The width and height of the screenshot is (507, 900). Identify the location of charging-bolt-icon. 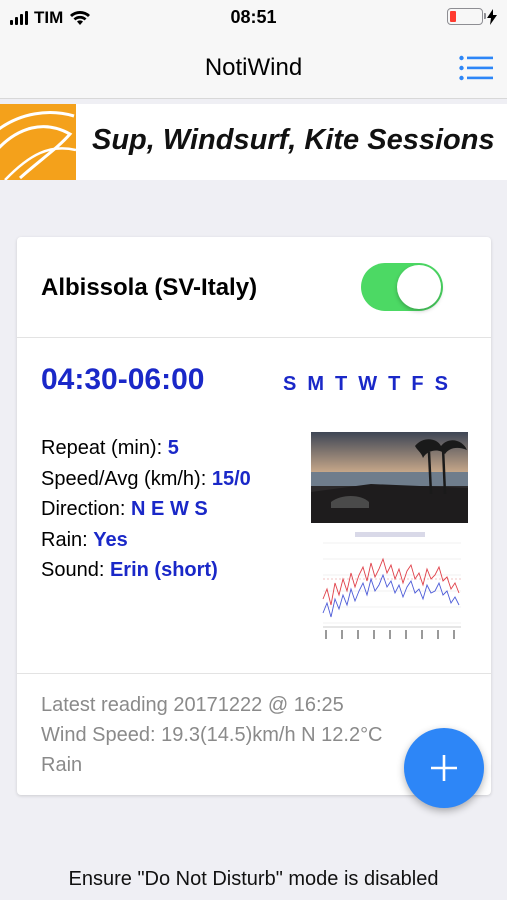
(492, 16).